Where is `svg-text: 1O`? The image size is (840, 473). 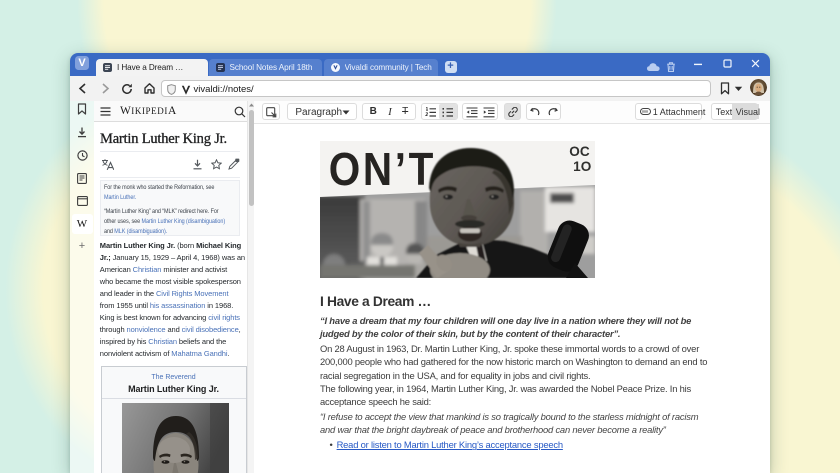
svg-text: 1O is located at coordinates (582, 166).